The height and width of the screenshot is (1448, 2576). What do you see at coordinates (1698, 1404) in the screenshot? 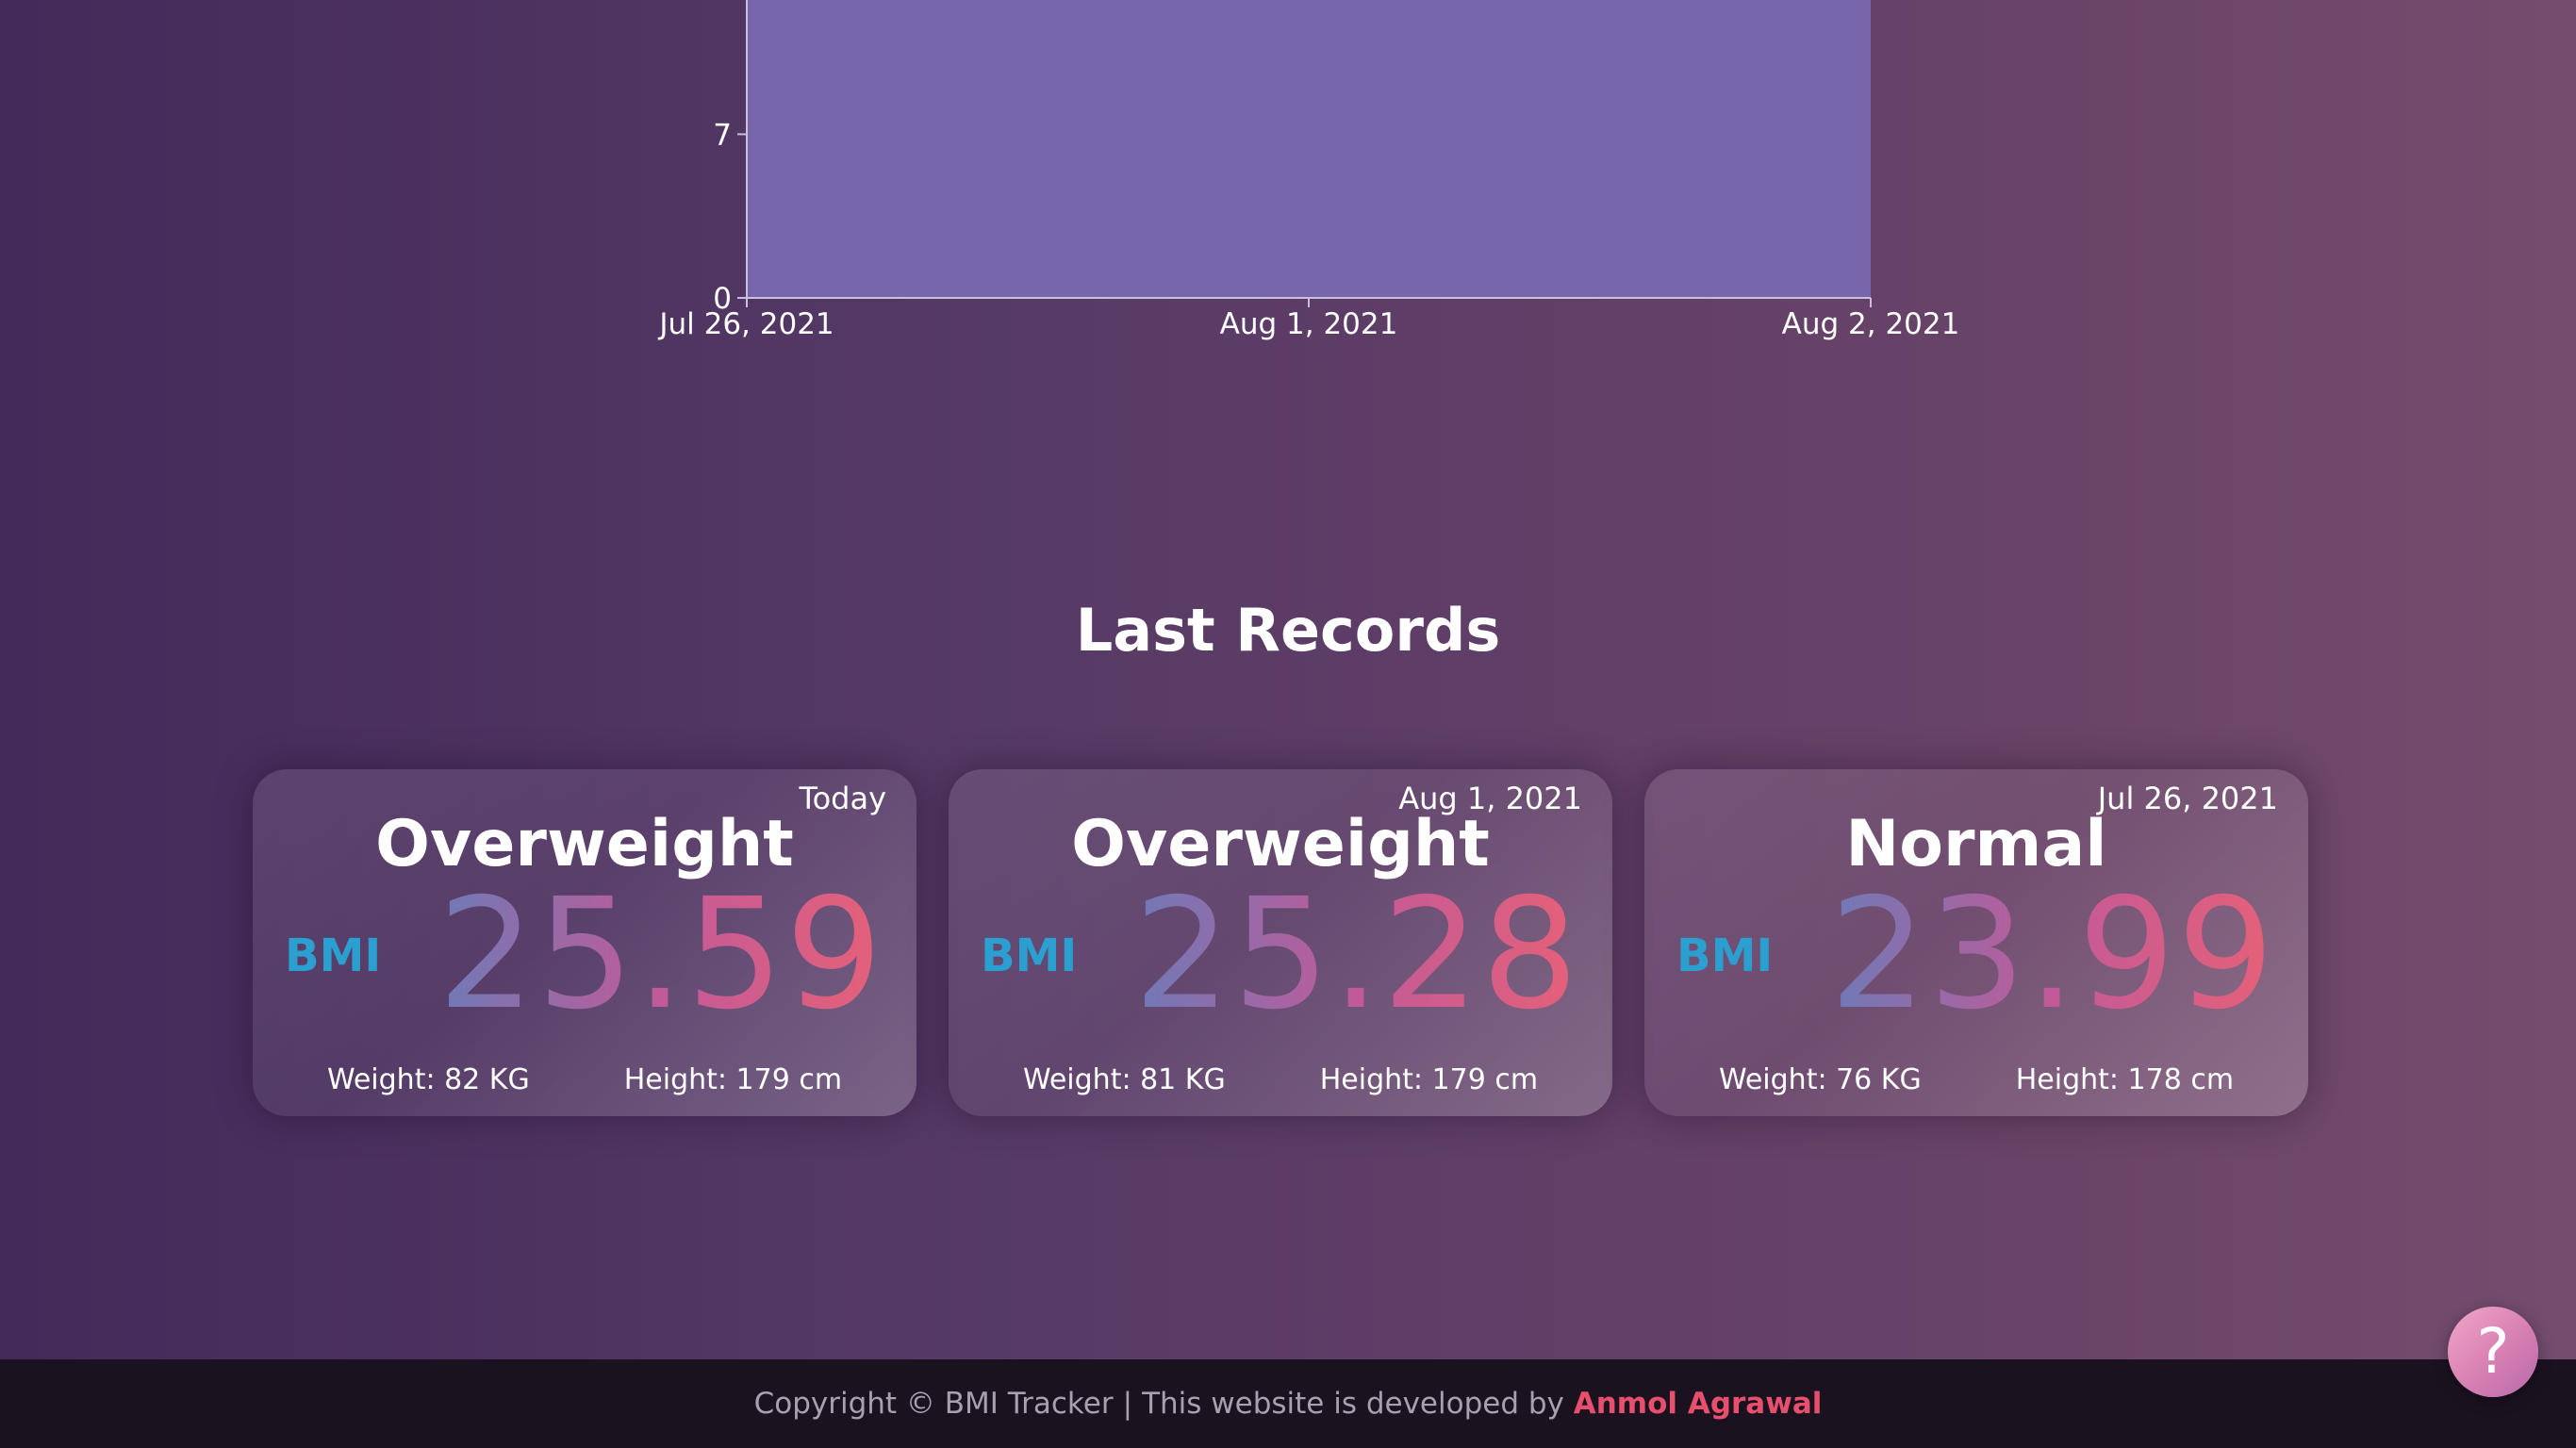
I see `author-link: Anmol Agrawal` at bounding box center [1698, 1404].